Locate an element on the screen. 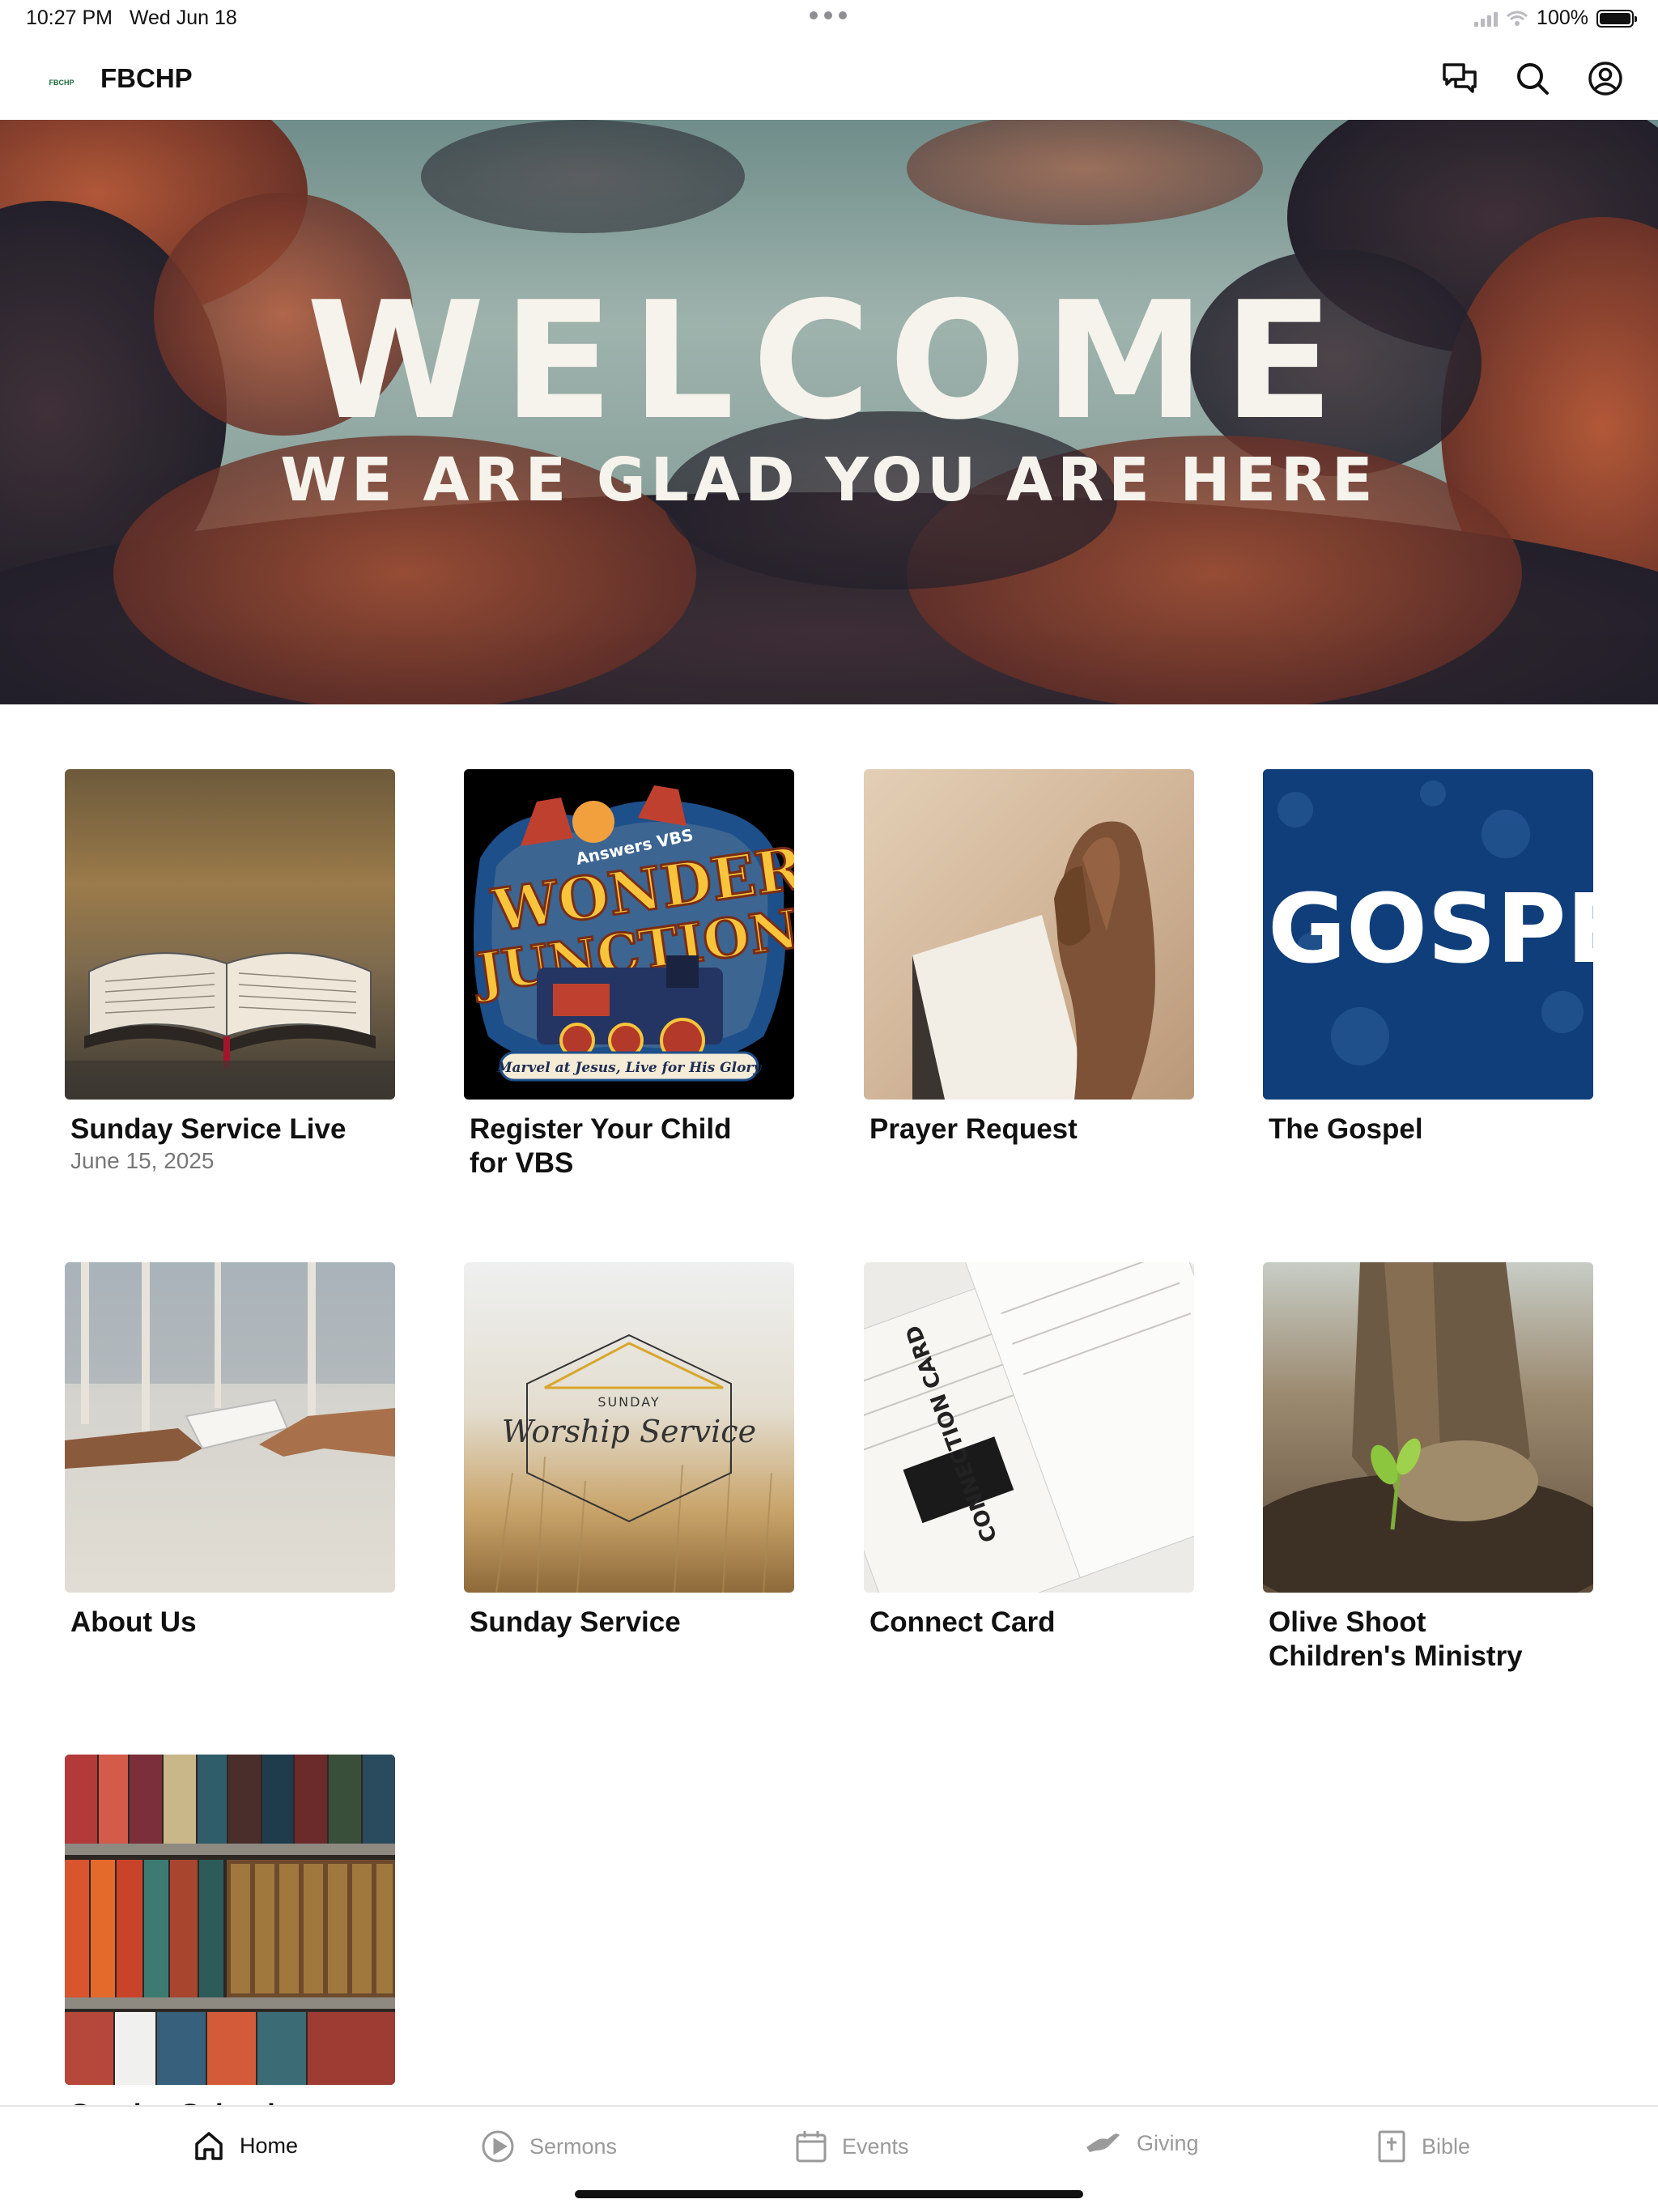  tab-home: Home is located at coordinates (245, 2146).